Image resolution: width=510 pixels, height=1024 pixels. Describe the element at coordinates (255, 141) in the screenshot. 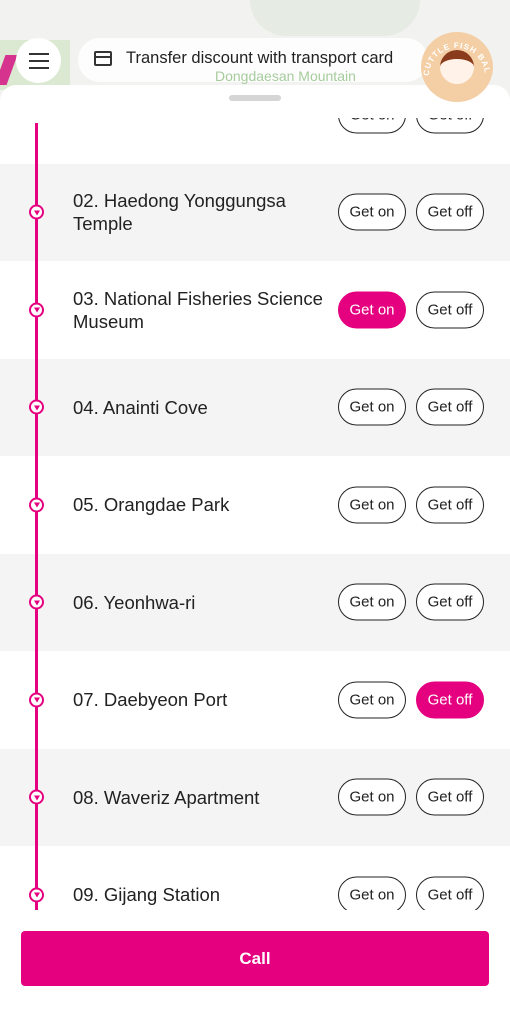

I see `stop-row: Get on Get off` at that location.